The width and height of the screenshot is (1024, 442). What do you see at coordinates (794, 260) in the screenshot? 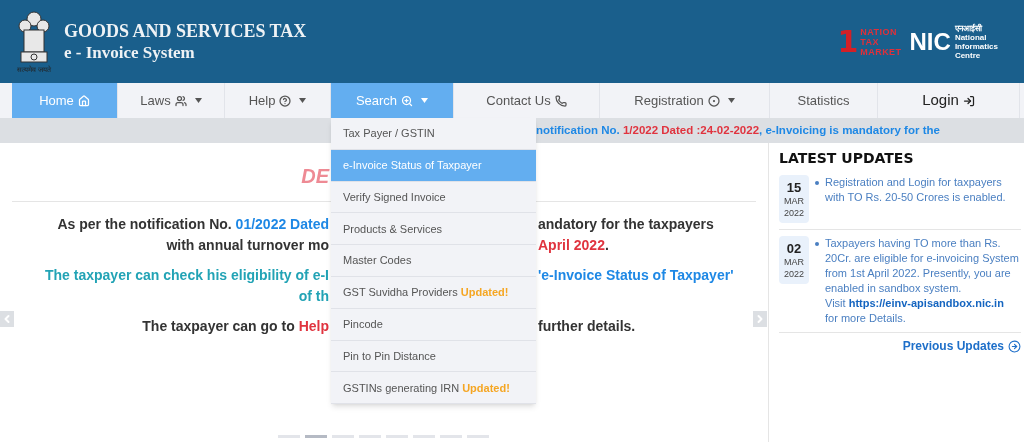
I see `date-badge: 02 MAR 2022` at bounding box center [794, 260].